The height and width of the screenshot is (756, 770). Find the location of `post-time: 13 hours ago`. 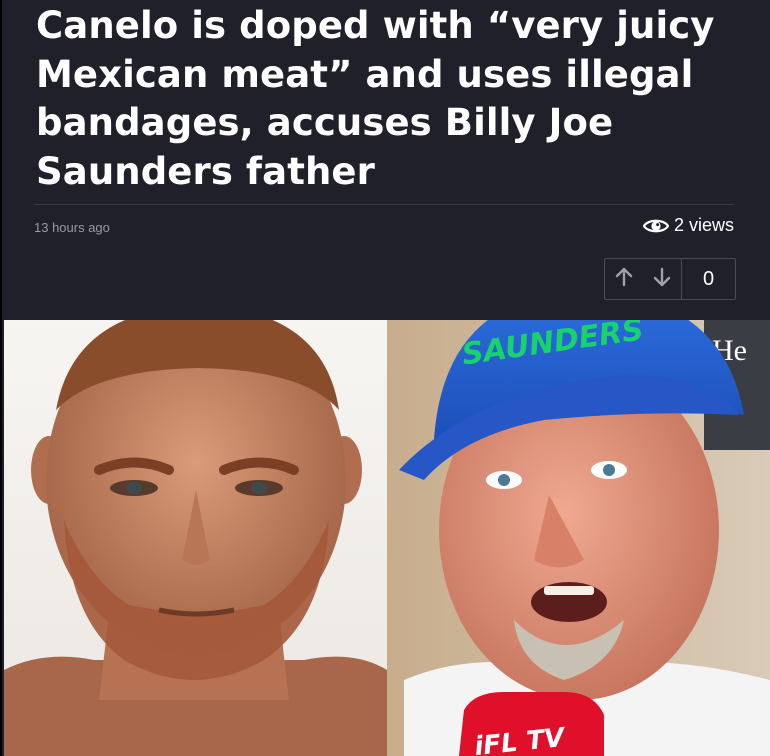

post-time: 13 hours ago is located at coordinates (72, 227).